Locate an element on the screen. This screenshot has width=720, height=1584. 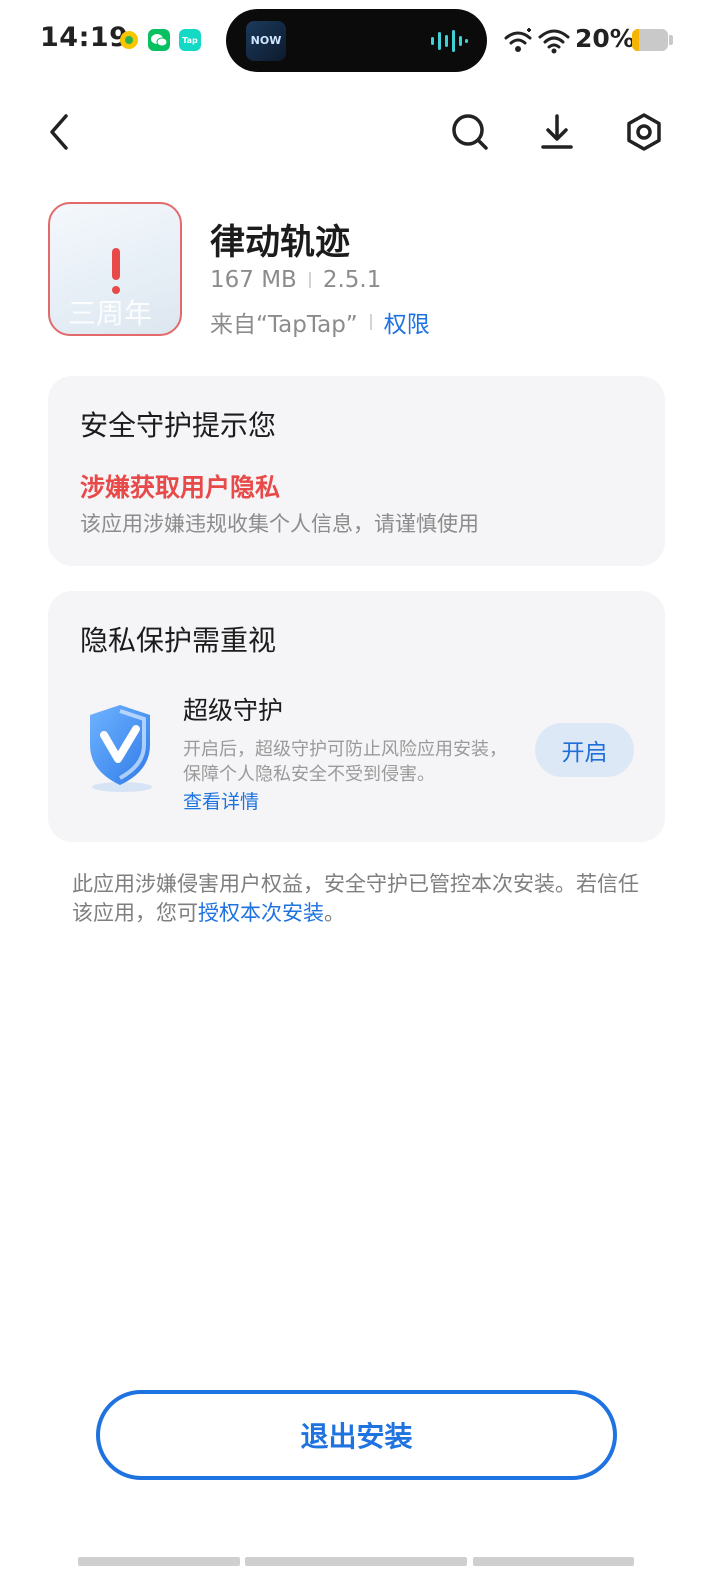
battery-icon is located at coordinates (650, 40).